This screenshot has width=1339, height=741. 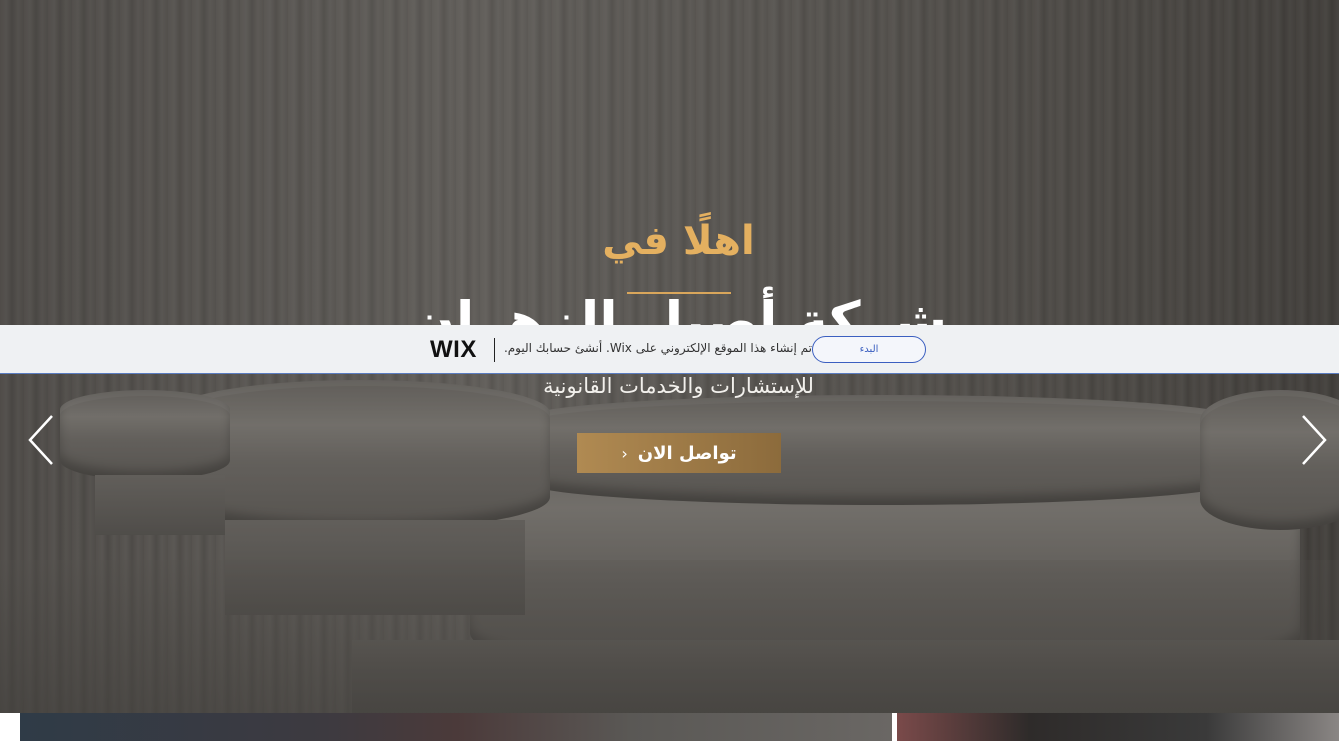 What do you see at coordinates (687, 453) in the screenshot?
I see `cta-label: تواصل الان` at bounding box center [687, 453].